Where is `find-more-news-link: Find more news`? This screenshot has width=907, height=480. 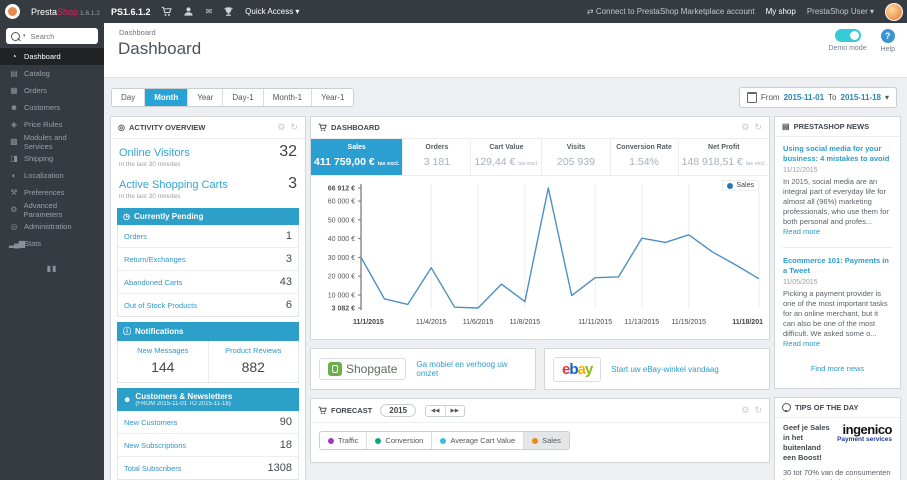 find-more-news-link: Find more news is located at coordinates (837, 369).